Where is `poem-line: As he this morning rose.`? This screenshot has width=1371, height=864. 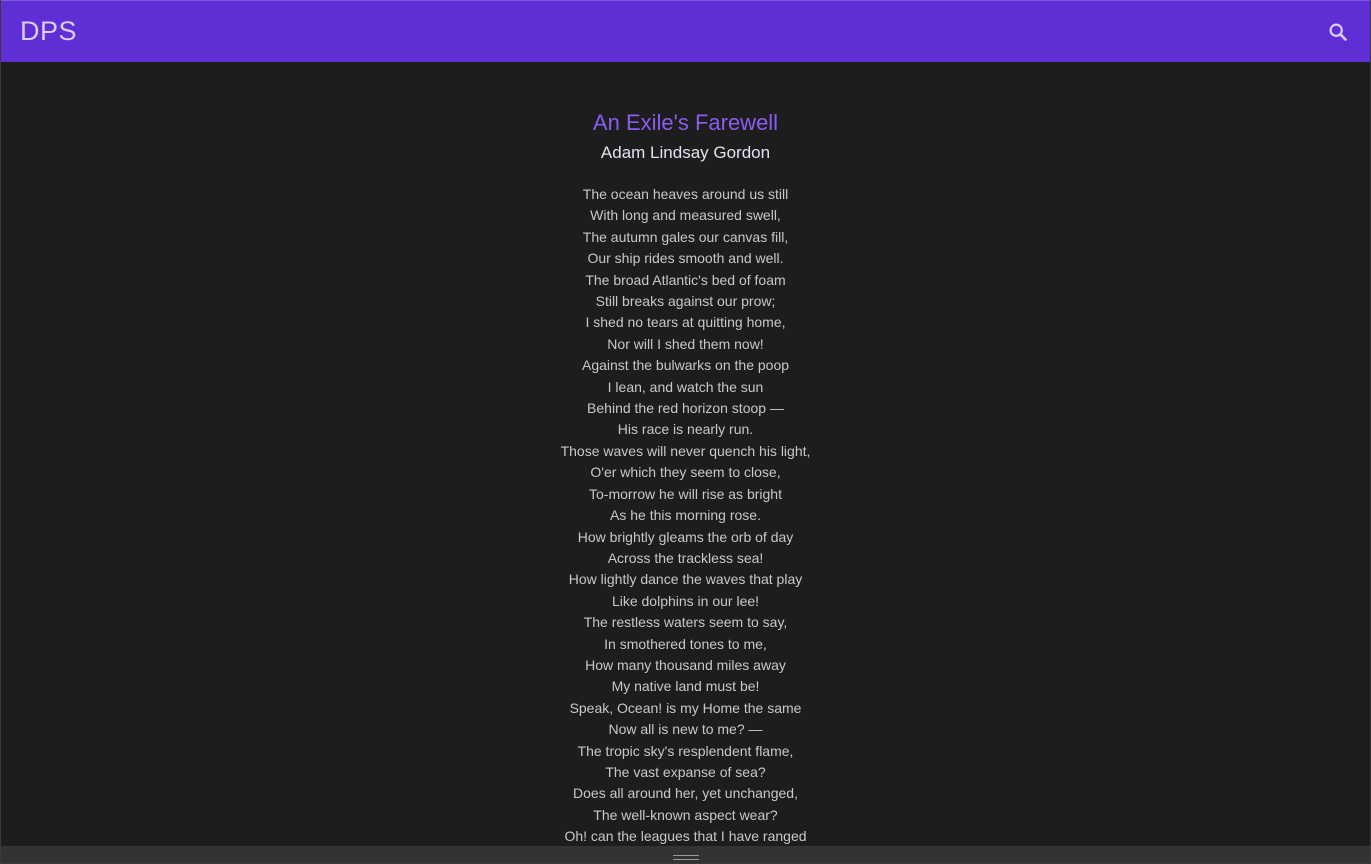
poem-line: As he this morning rose. is located at coordinates (685, 515).